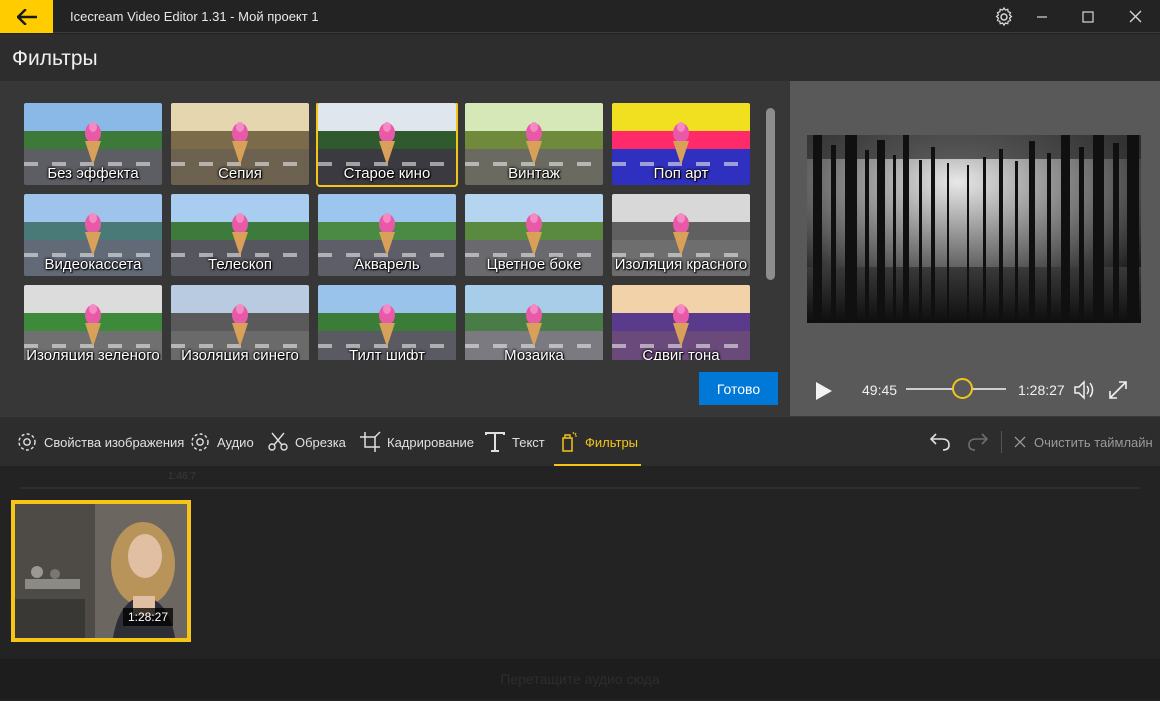  I want to click on filter-label: Изоляция красного, so click(681, 264).